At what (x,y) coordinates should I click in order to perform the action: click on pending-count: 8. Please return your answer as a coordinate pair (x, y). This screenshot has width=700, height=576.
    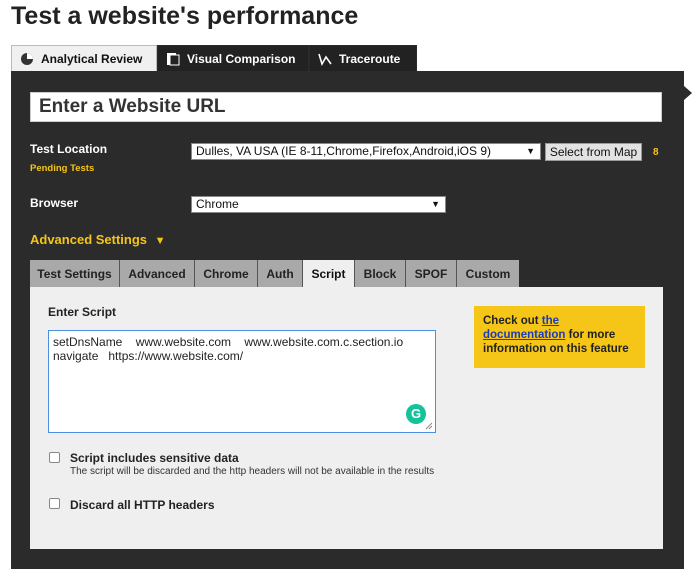
    Looking at the image, I should click on (656, 152).